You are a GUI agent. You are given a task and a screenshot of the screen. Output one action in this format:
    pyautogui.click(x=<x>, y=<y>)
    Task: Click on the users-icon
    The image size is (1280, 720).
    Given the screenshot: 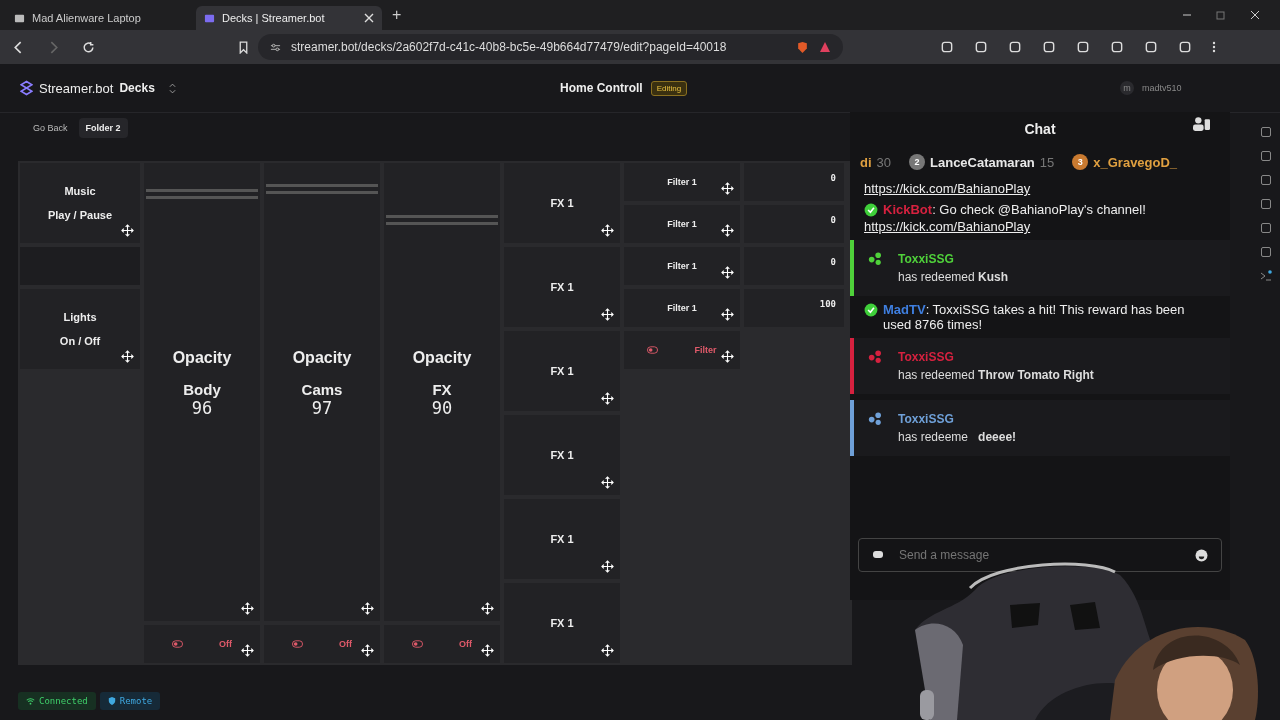 What is the action you would take?
    pyautogui.click(x=1201, y=123)
    